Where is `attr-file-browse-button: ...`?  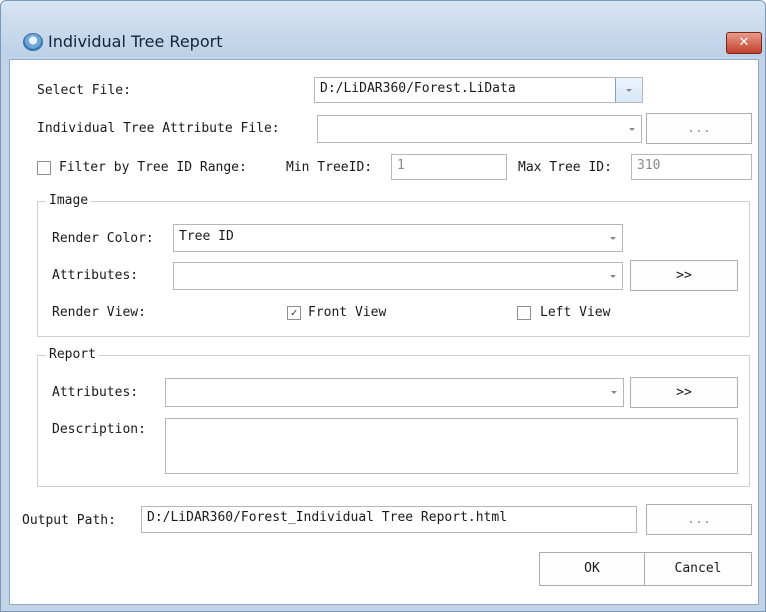
attr-file-browse-button: ... is located at coordinates (699, 128).